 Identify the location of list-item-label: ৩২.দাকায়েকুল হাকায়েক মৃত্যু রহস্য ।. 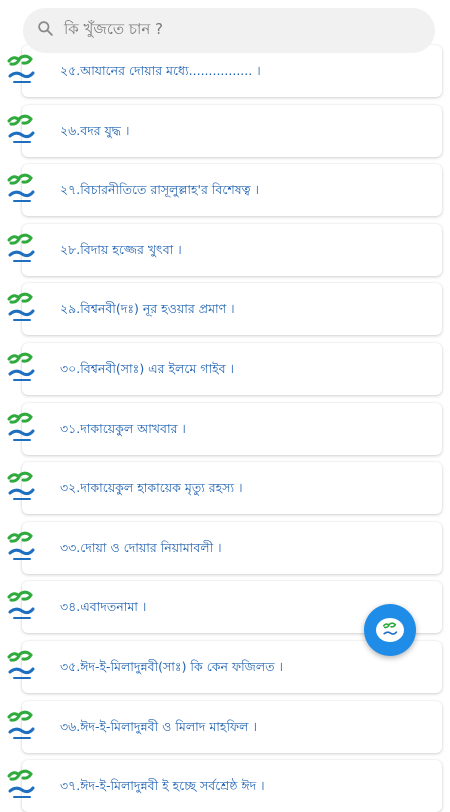
(151, 488).